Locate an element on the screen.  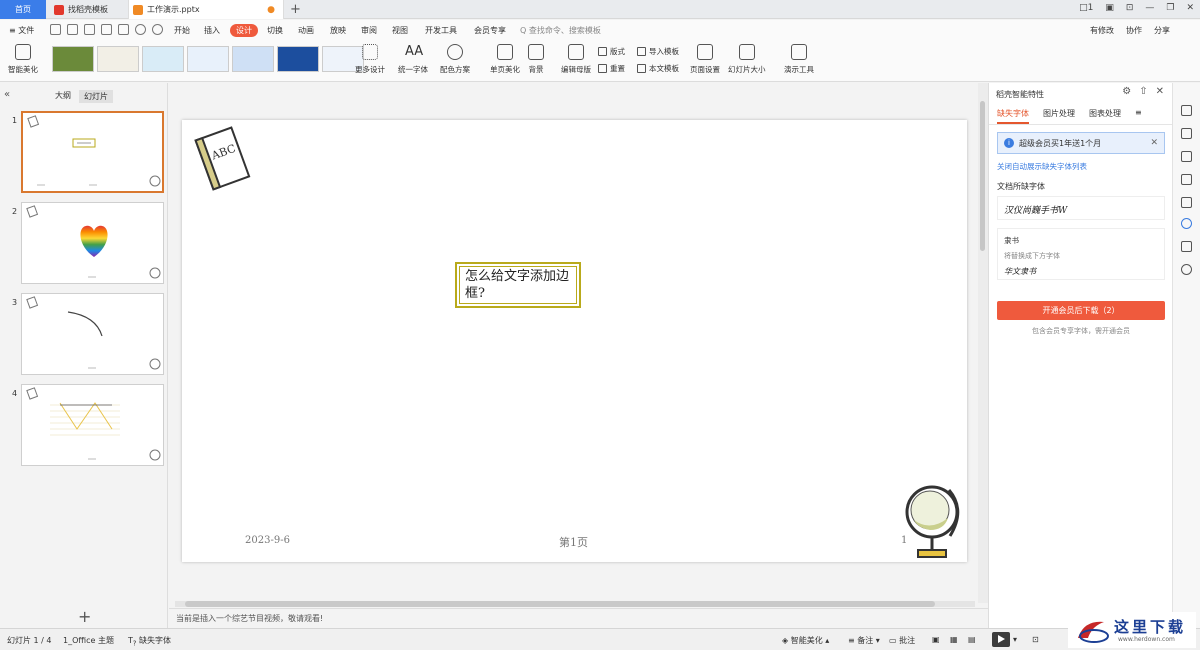
print-icon is located at coordinates (89, 29).